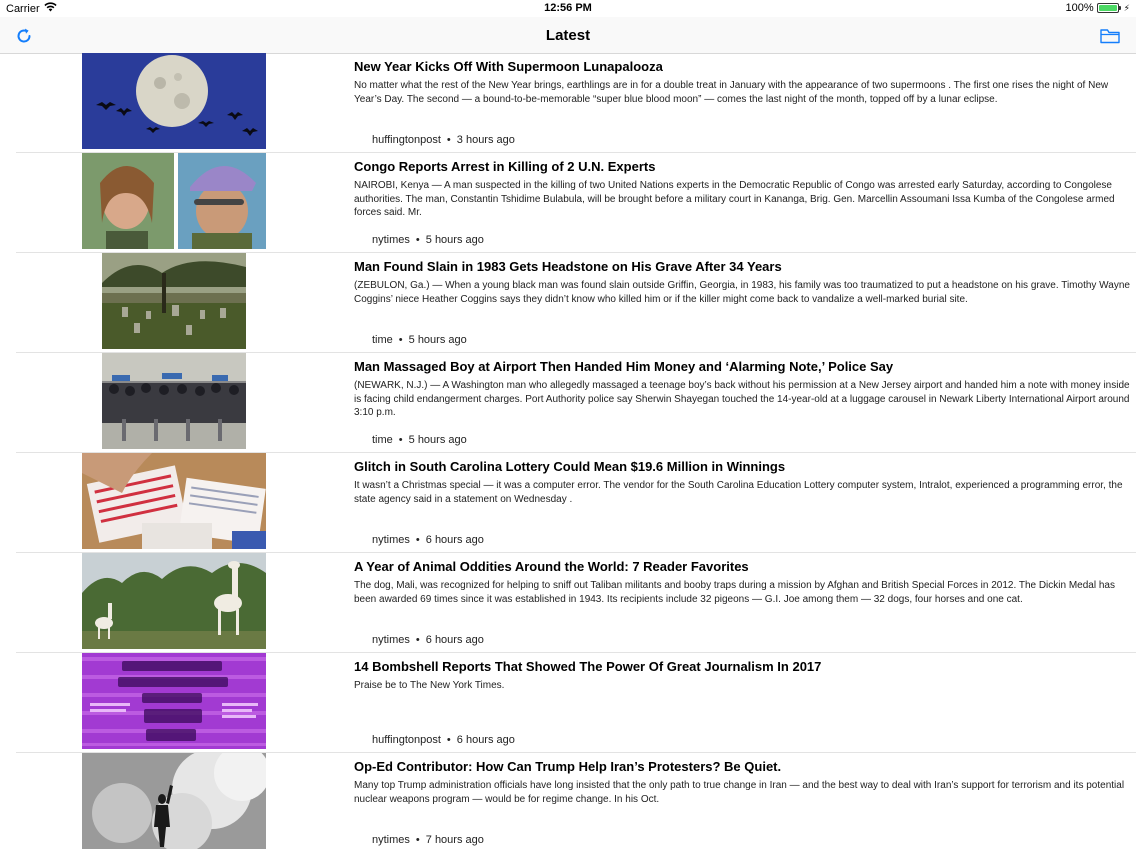 Image resolution: width=1136 pixels, height=852 pixels. What do you see at coordinates (429, 685) in the screenshot?
I see `article-summary: Praise be to The New York Times.` at bounding box center [429, 685].